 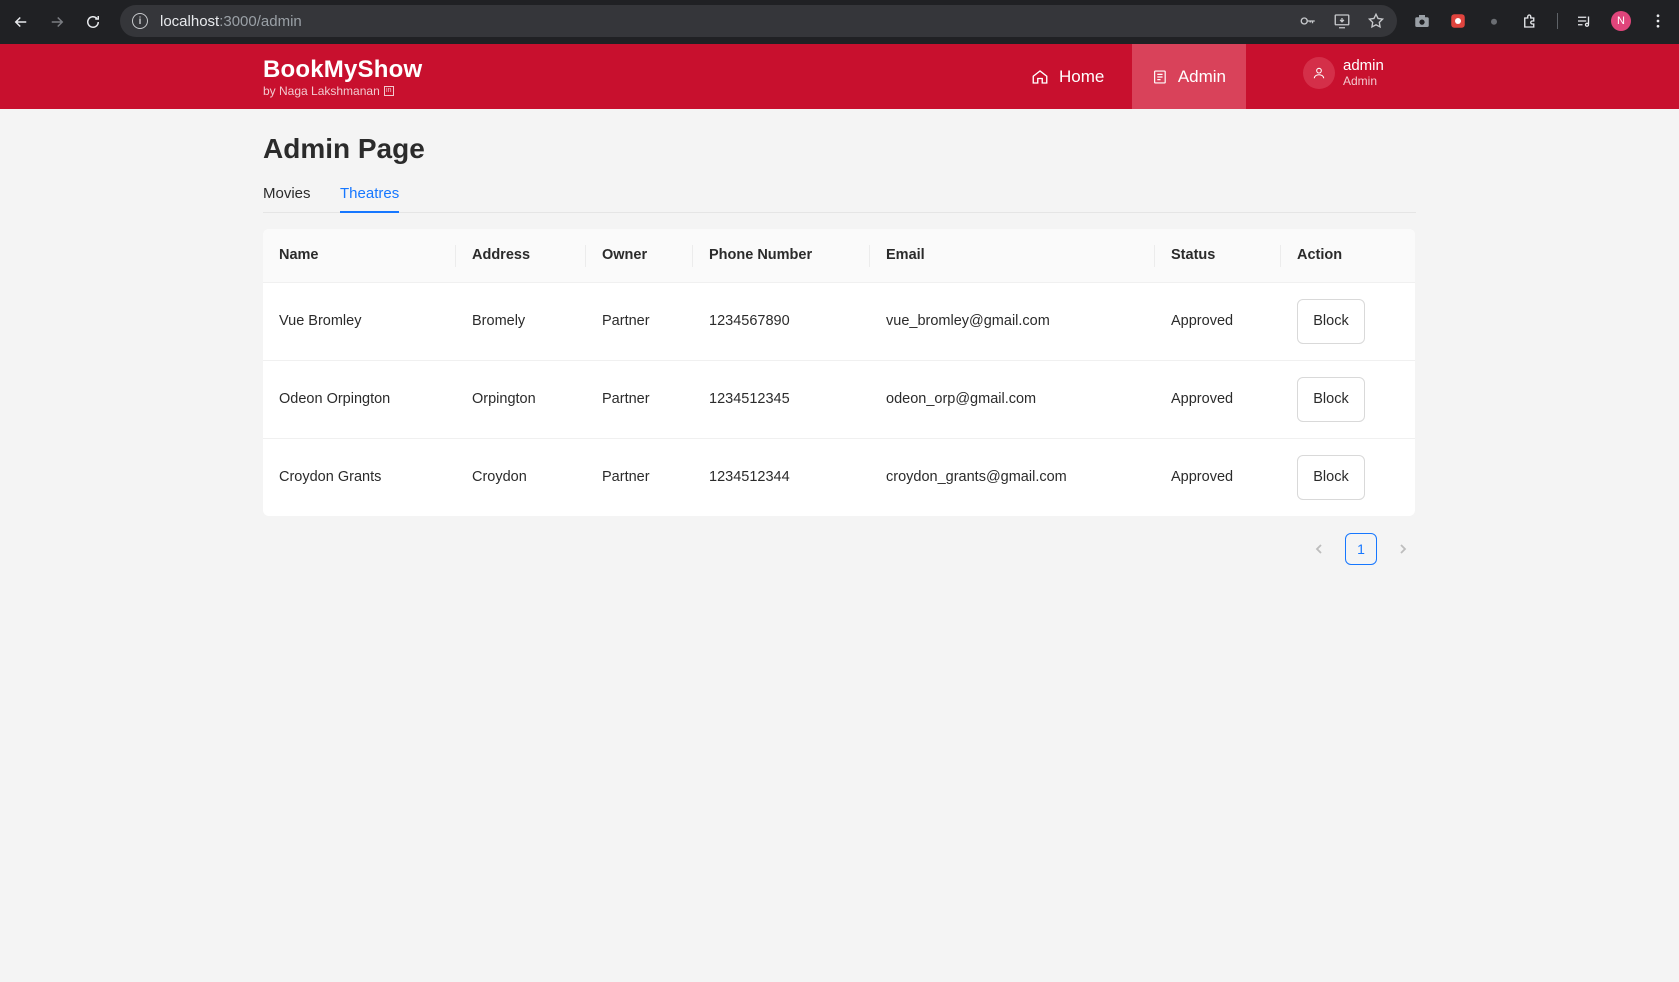 What do you see at coordinates (93, 22) in the screenshot?
I see `reload-button` at bounding box center [93, 22].